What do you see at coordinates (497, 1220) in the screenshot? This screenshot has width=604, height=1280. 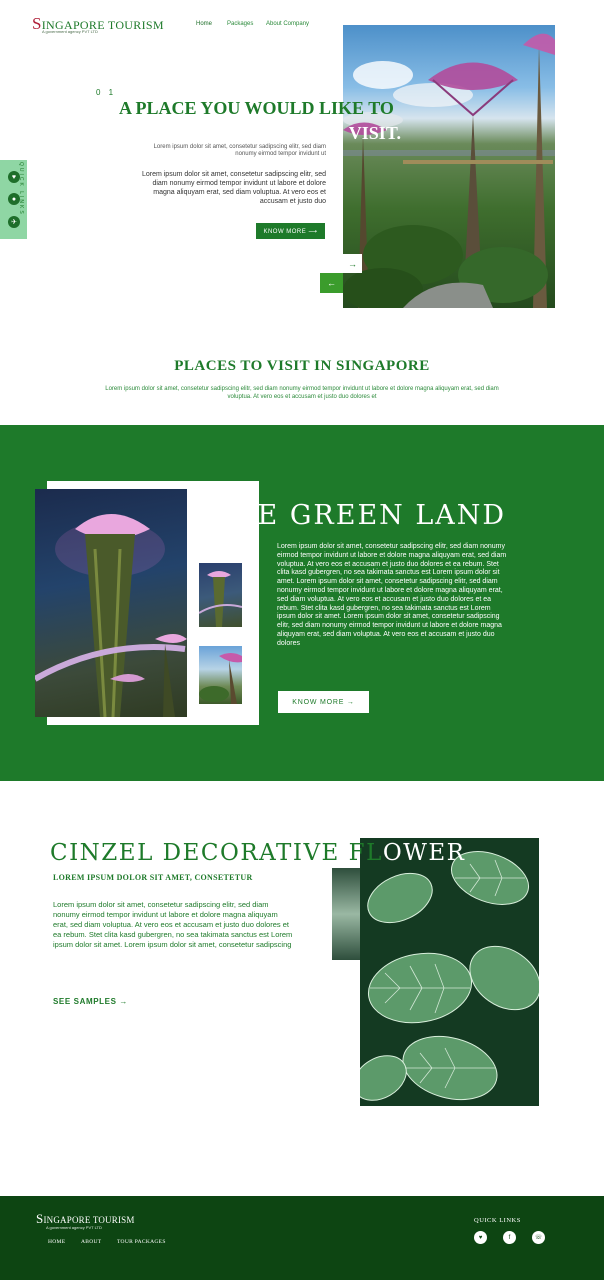 I see `footer-quick-links-label: QUICK LINKS` at bounding box center [497, 1220].